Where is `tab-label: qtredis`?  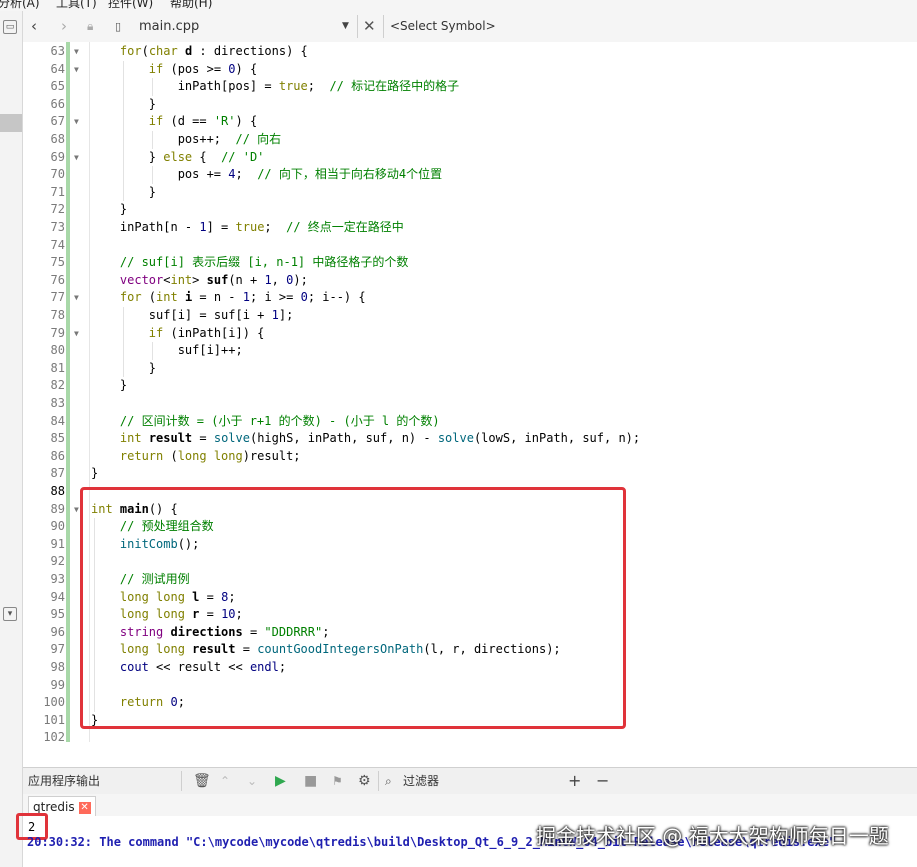
tab-label: qtredis is located at coordinates (54, 807).